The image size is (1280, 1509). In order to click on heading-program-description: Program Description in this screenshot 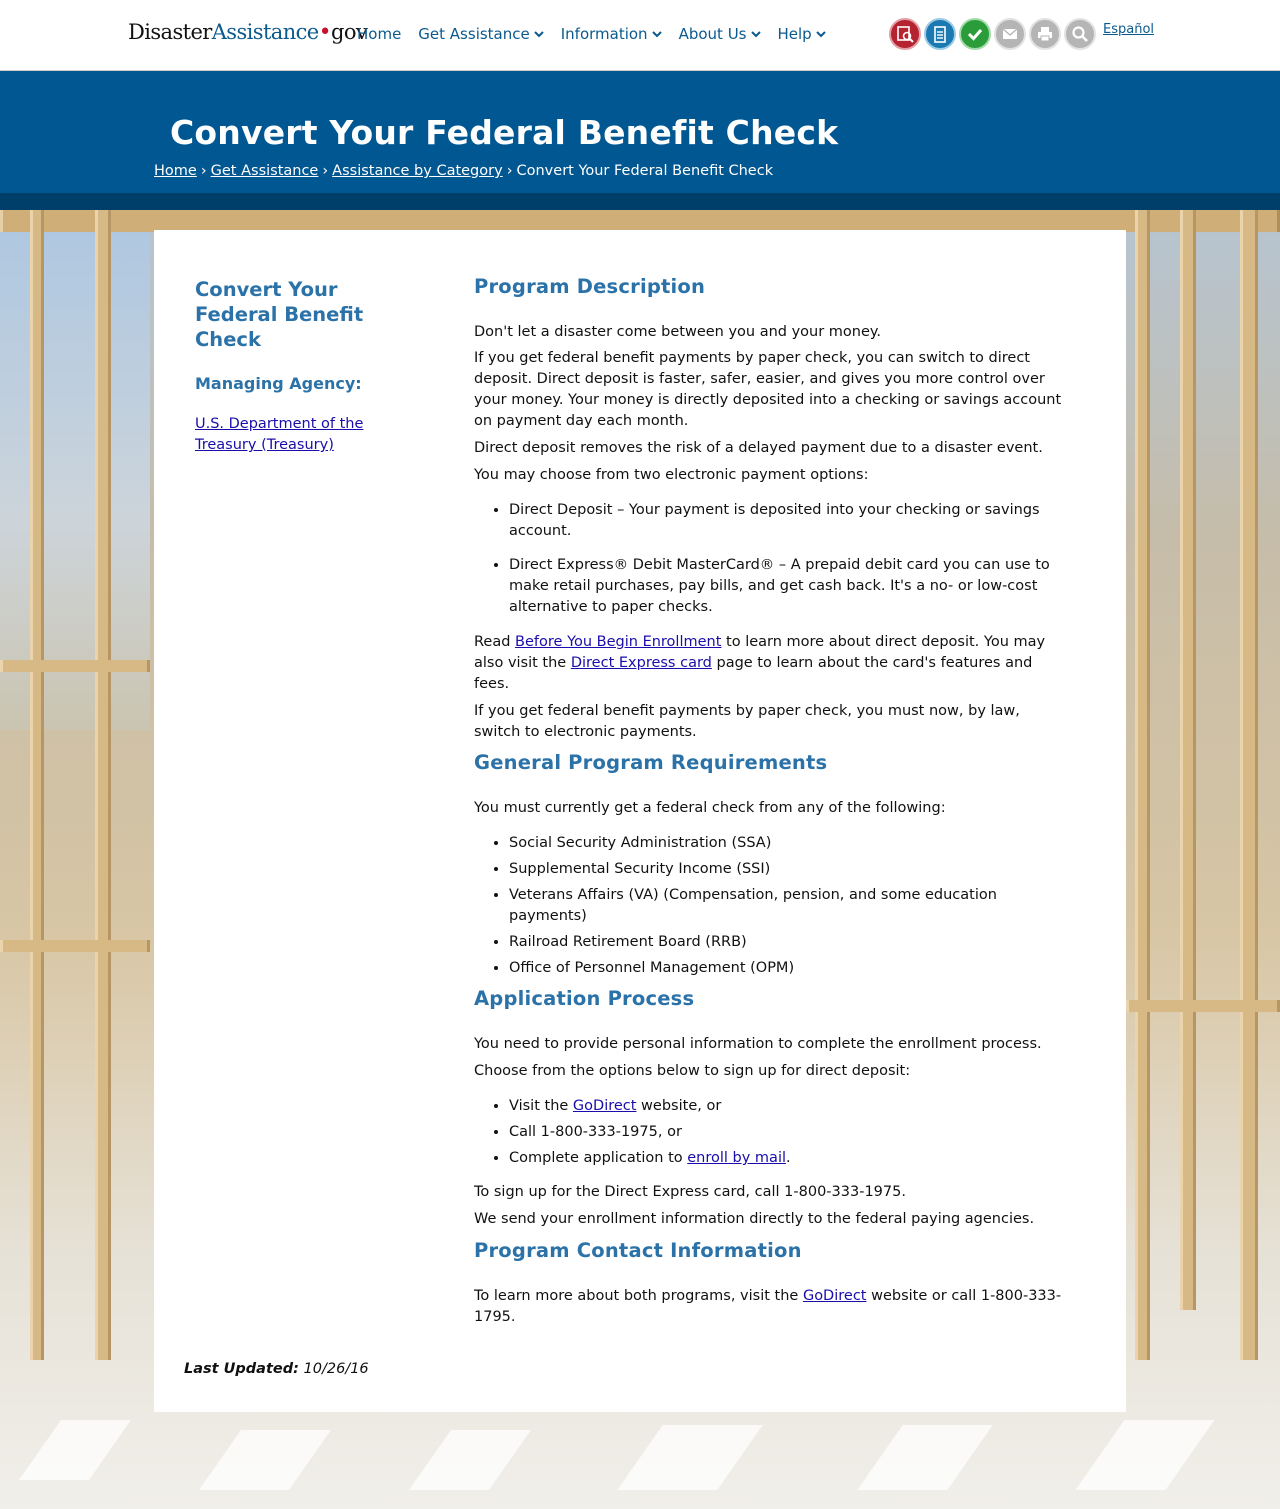, I will do `click(590, 286)`.